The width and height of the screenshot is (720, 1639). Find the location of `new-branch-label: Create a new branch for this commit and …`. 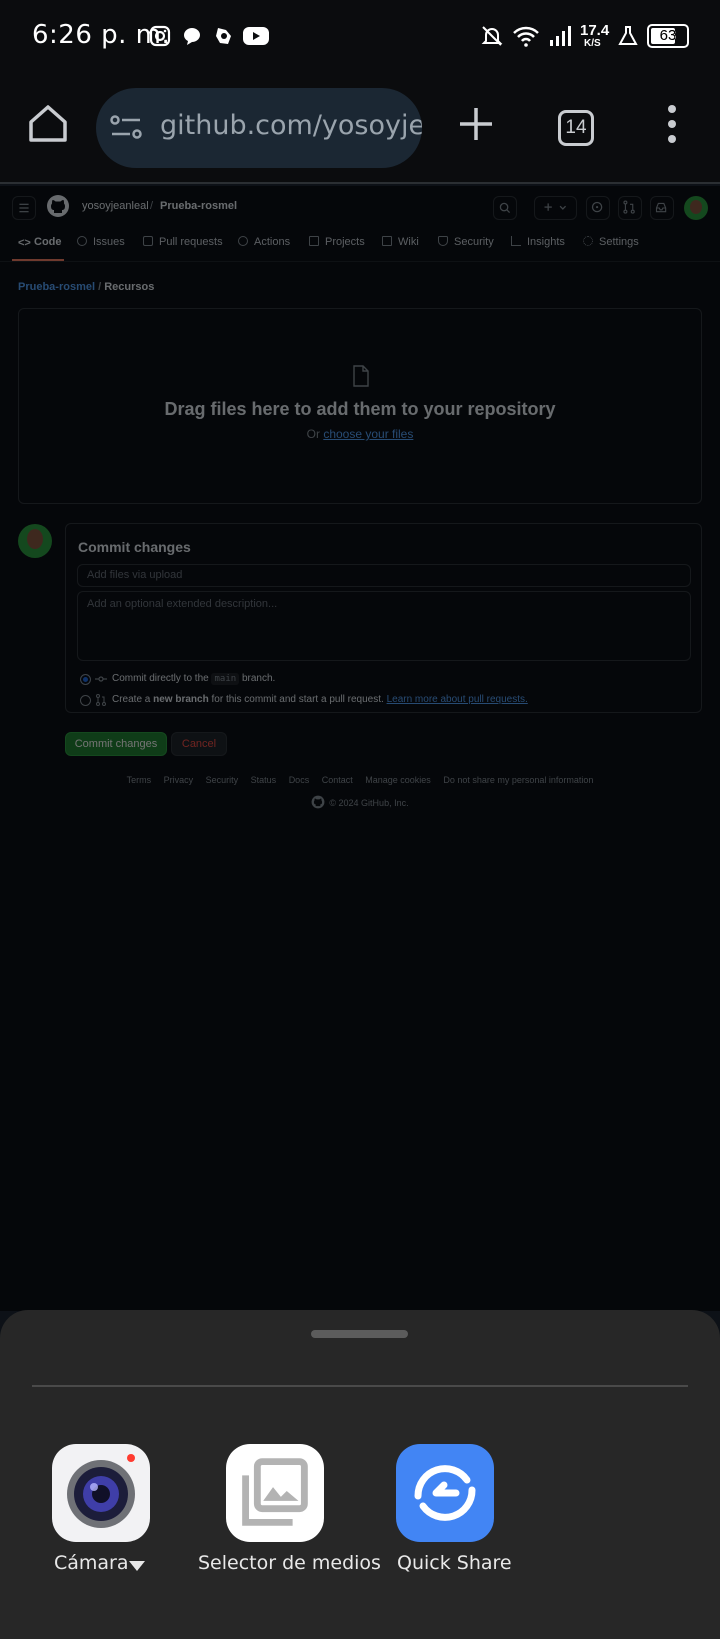

new-branch-label: Create a new branch for this commit and … is located at coordinates (320, 699).